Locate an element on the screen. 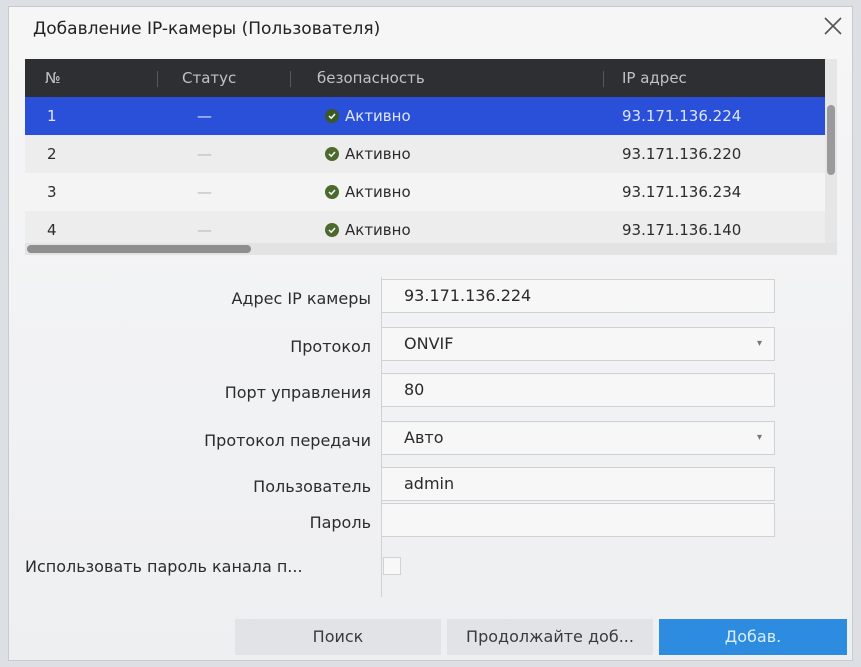 Image resolution: width=861 pixels, height=667 pixels. management-port-label: Порт управления is located at coordinates (297, 392).